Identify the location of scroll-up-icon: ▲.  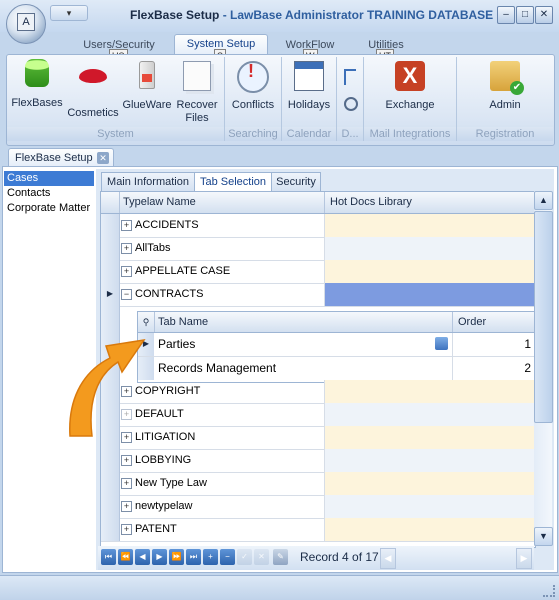
(543, 200).